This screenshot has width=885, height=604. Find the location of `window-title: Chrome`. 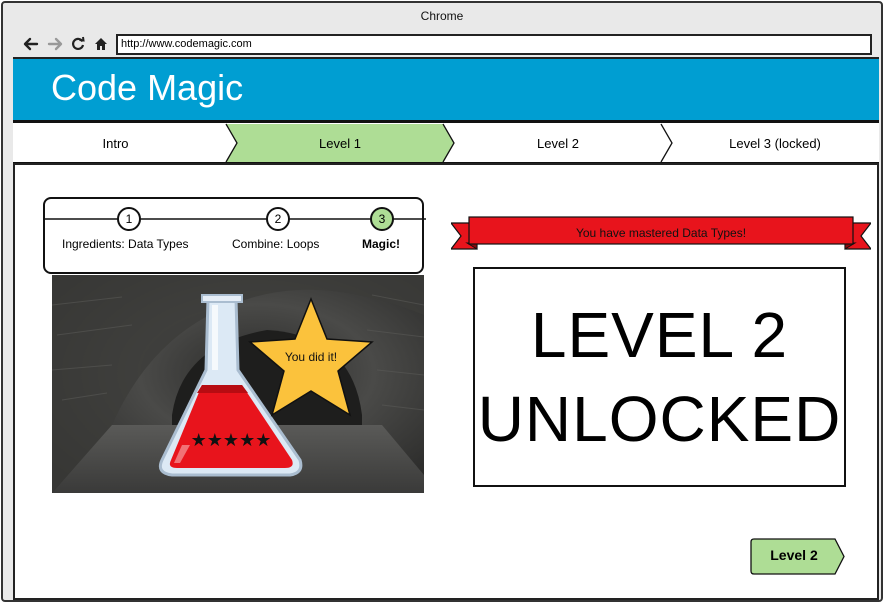

window-title: Chrome is located at coordinates (442, 16).